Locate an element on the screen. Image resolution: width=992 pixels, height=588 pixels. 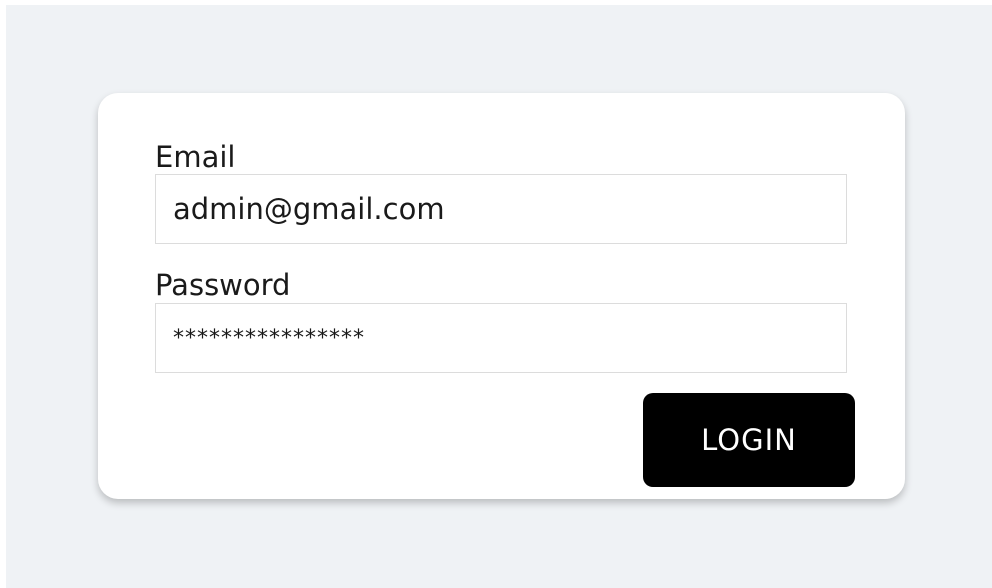
login-button: LOGIN is located at coordinates (749, 440).